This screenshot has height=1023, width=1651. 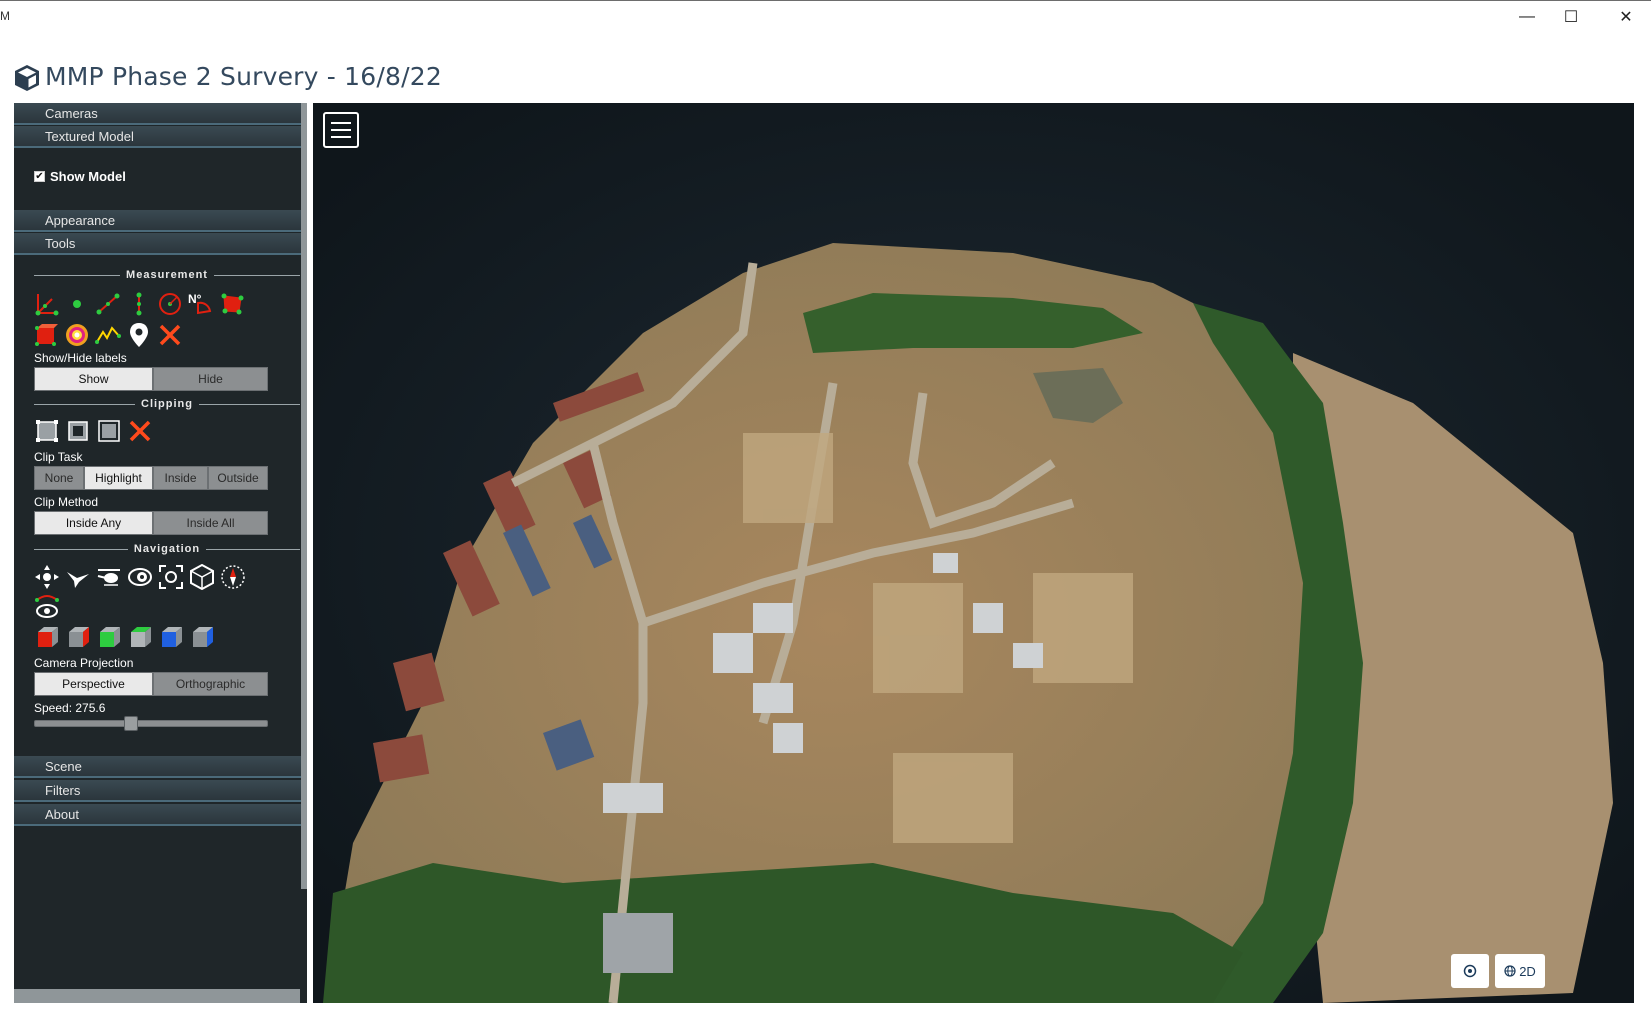 I want to click on camera-projection-group: Perspective Orthographic, so click(x=151, y=684).